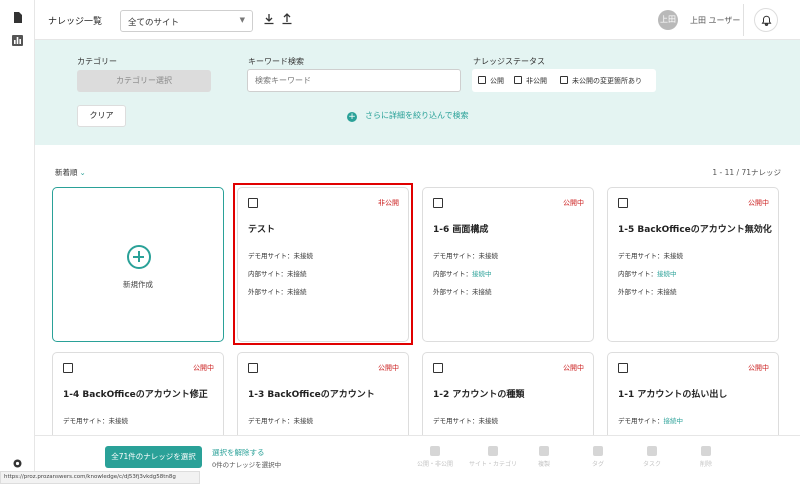 The image size is (800, 484). What do you see at coordinates (17, 463) in the screenshot?
I see `gear-icon` at bounding box center [17, 463].